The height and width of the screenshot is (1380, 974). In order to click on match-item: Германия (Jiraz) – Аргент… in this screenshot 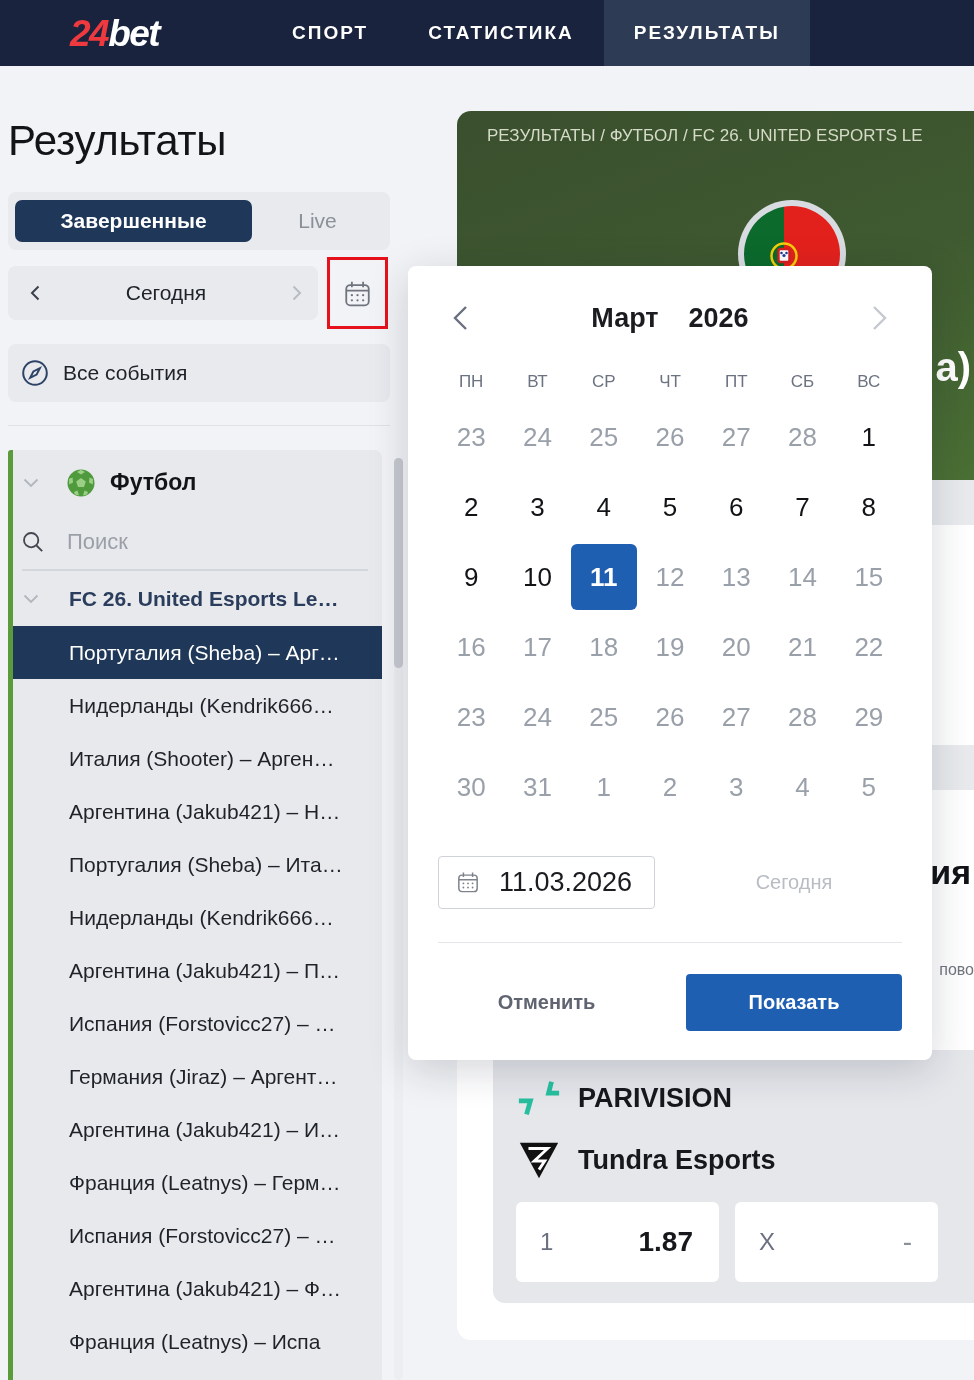, I will do `click(197, 1076)`.